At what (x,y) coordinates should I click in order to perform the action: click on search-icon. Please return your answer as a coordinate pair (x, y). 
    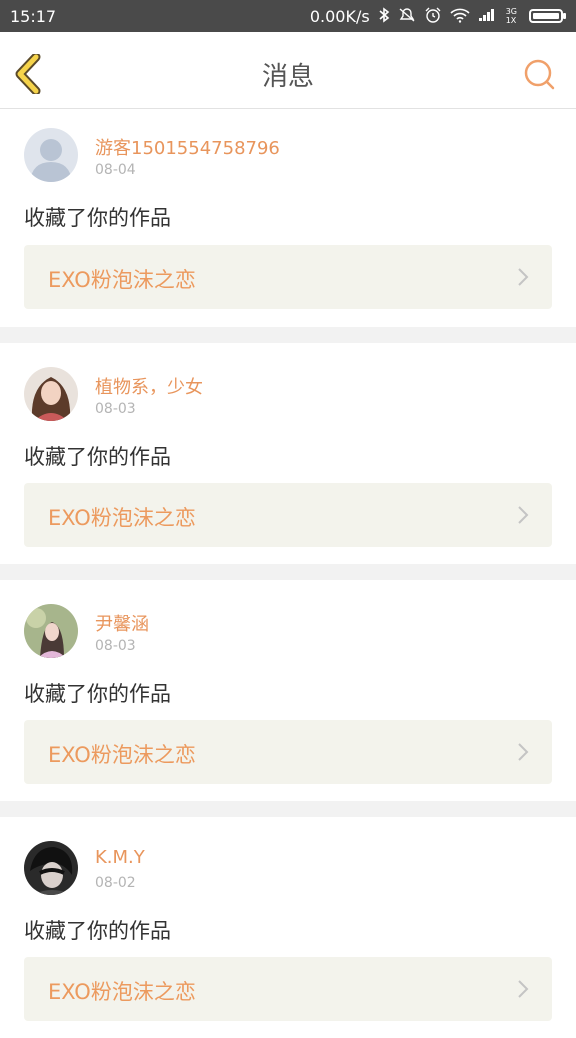
    Looking at the image, I should click on (539, 74).